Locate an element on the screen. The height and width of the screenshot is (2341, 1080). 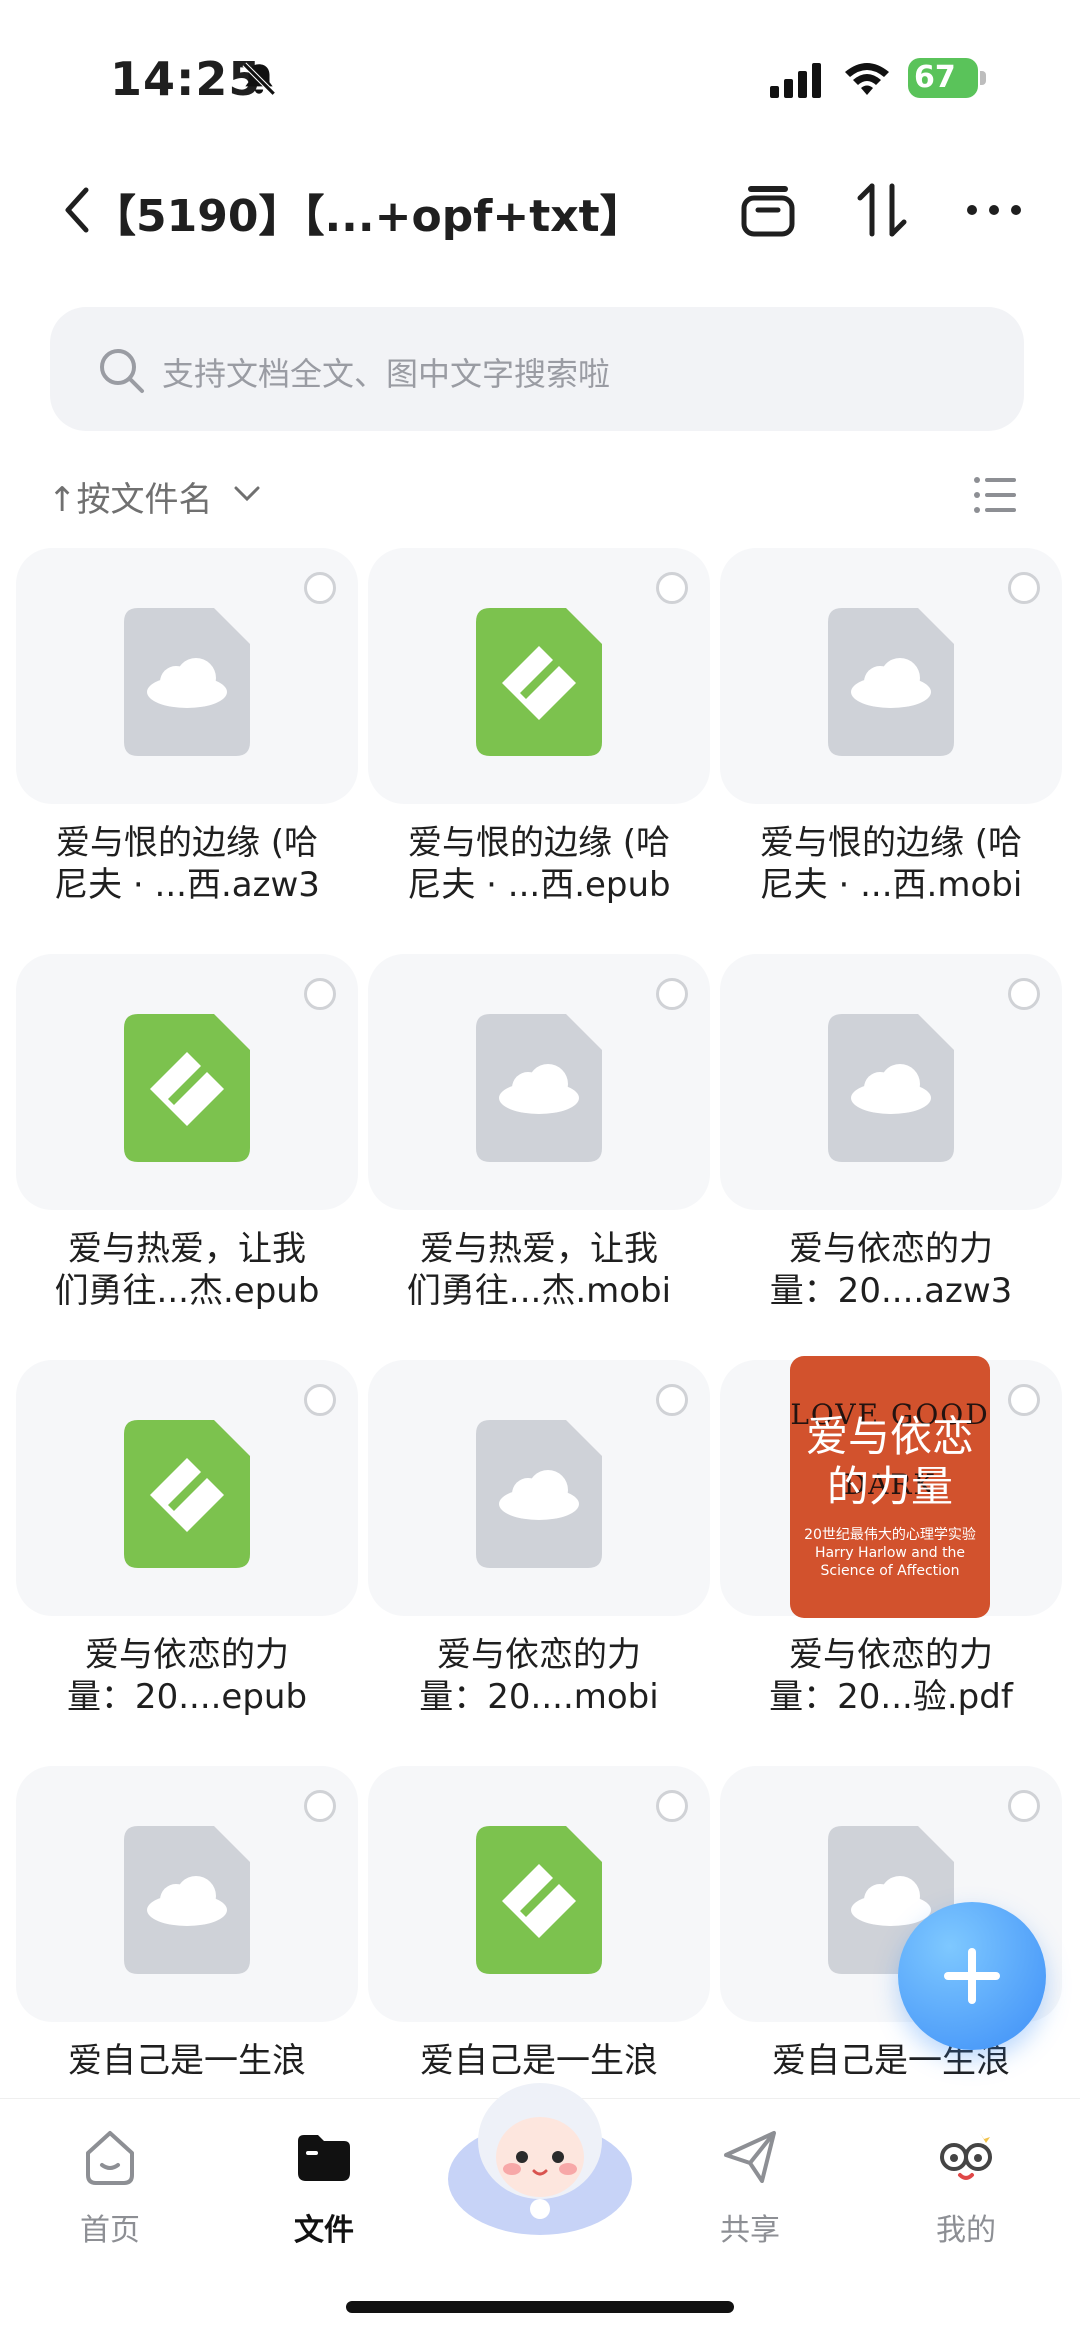
search-bar: 支持文档全文、图中文字搜索啦 is located at coordinates (537, 369).